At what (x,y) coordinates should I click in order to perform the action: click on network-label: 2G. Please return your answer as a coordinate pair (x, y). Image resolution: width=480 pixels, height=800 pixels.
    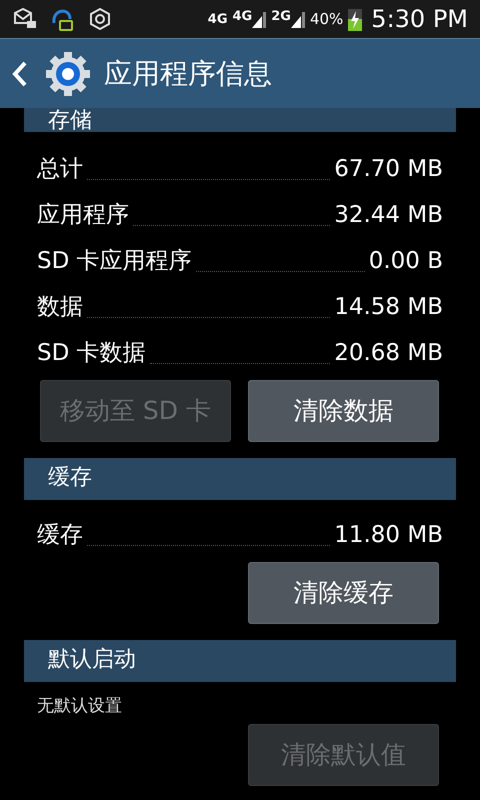
    Looking at the image, I should click on (281, 16).